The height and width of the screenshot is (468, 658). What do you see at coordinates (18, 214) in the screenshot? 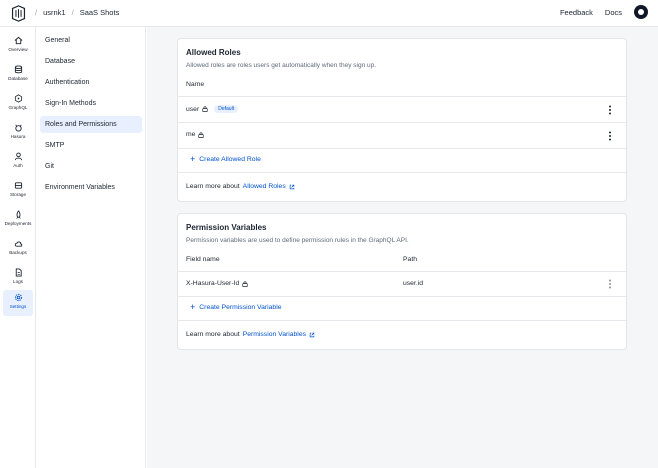
I see `rocket-icon` at bounding box center [18, 214].